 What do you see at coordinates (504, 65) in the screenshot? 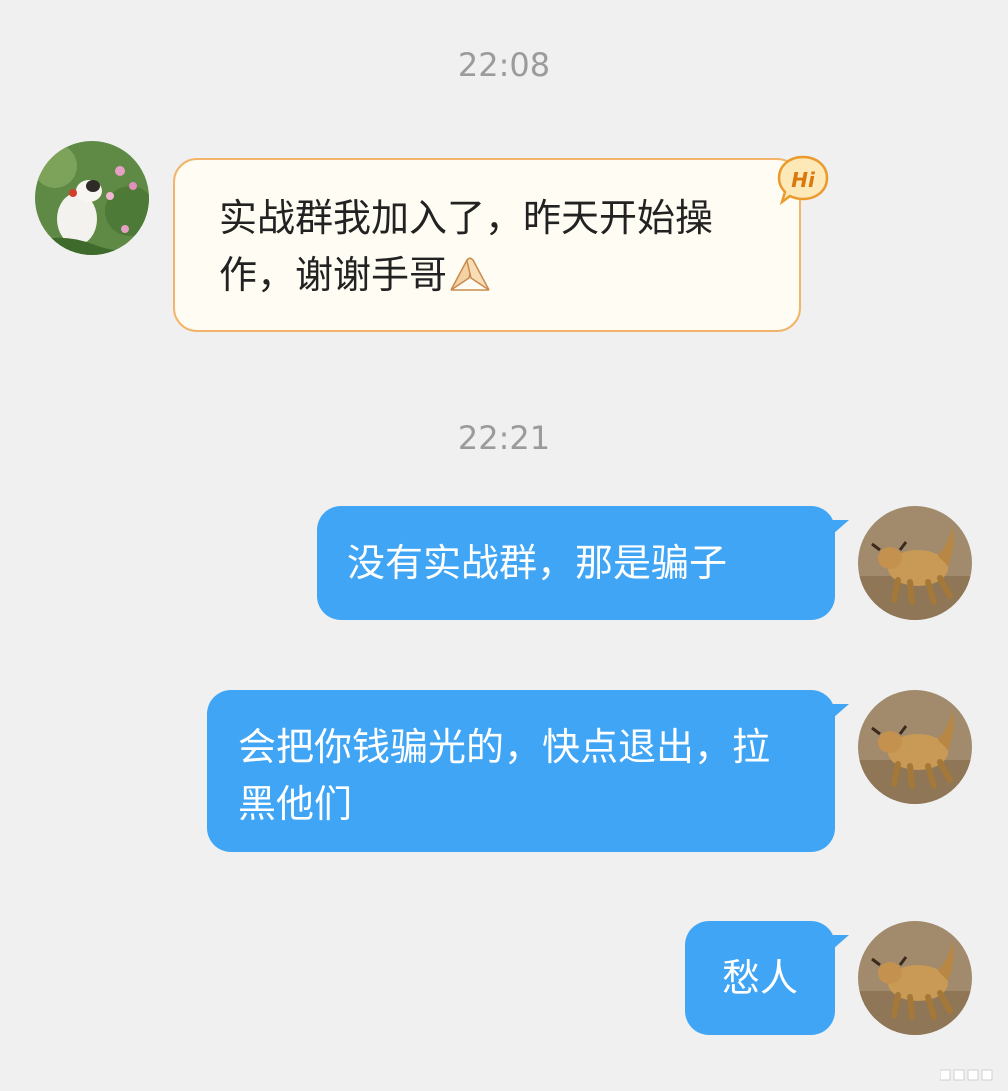
I see `timestamp: 22:08` at bounding box center [504, 65].